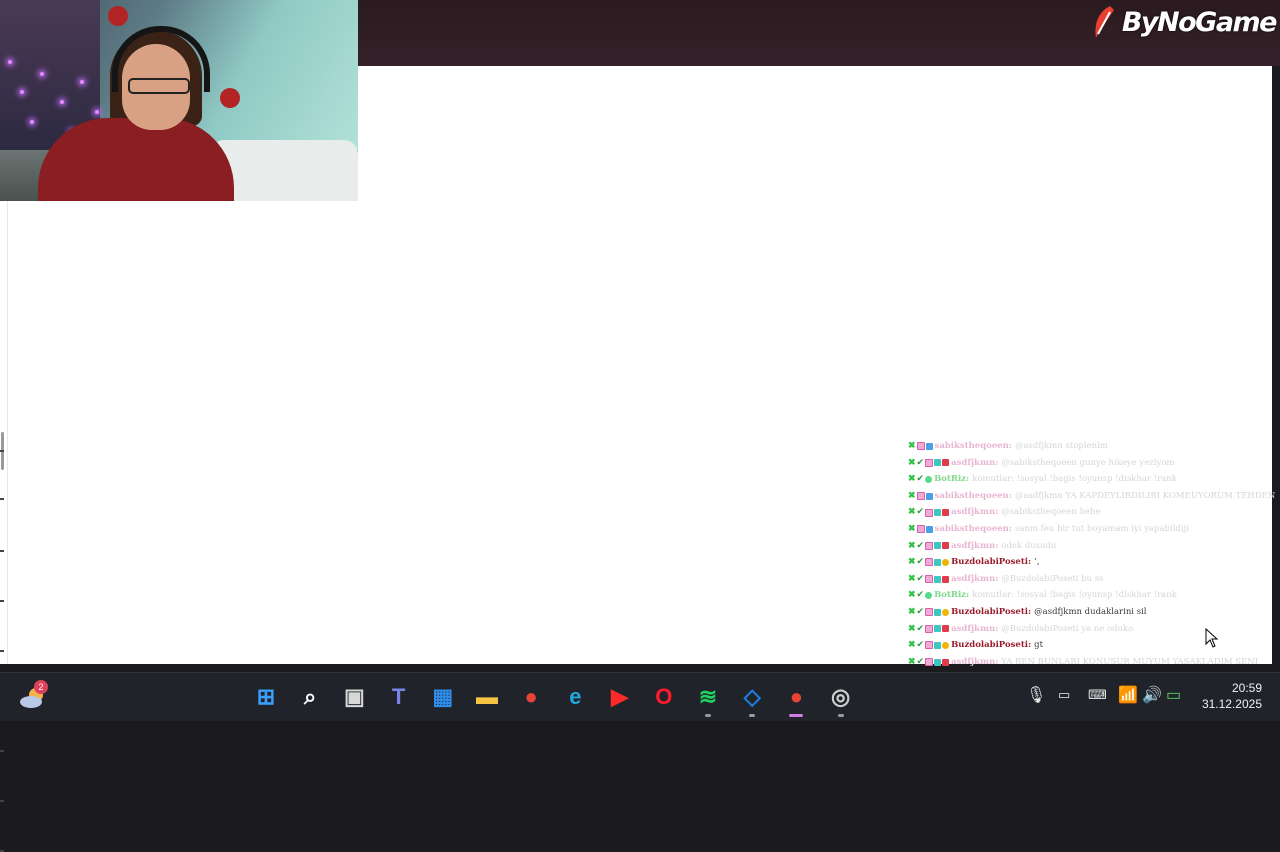 The height and width of the screenshot is (852, 1280). What do you see at coordinates (1061, 446) in the screenshot?
I see `chat-message-text: @asdfjkmn stoplenlm` at bounding box center [1061, 446].